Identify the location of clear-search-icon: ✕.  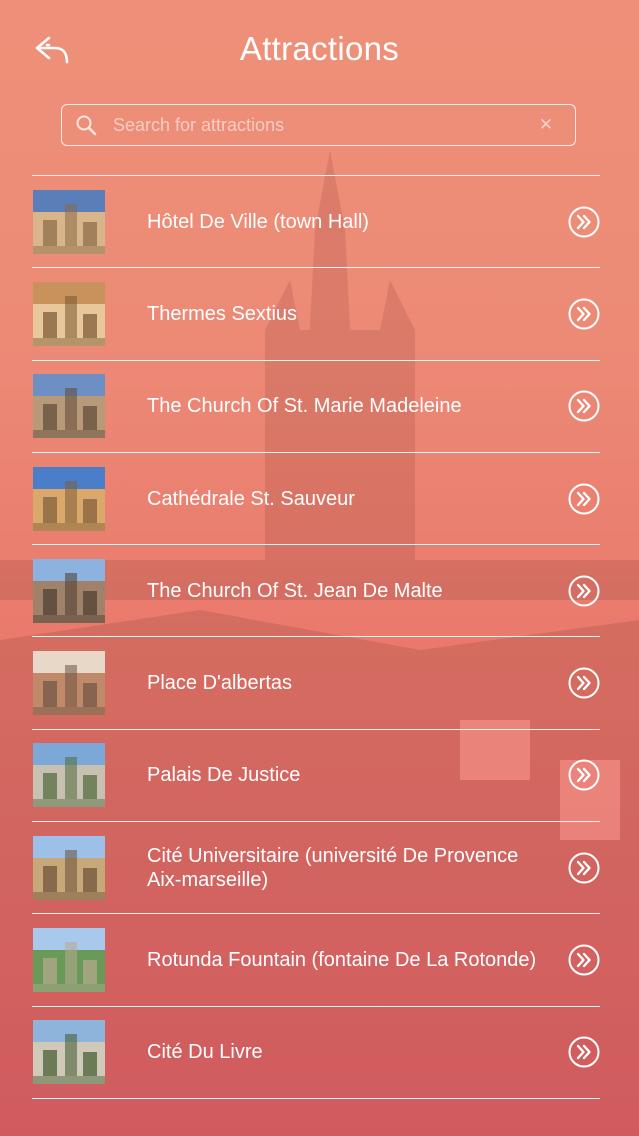
(546, 125).